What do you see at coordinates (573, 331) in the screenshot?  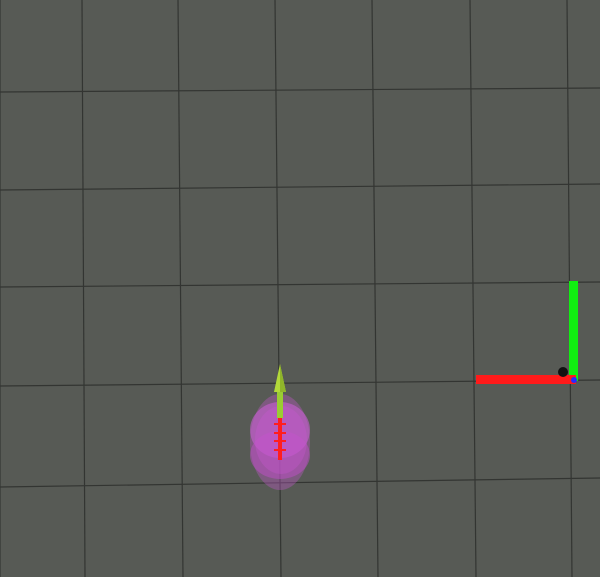 I see `y-axis` at bounding box center [573, 331].